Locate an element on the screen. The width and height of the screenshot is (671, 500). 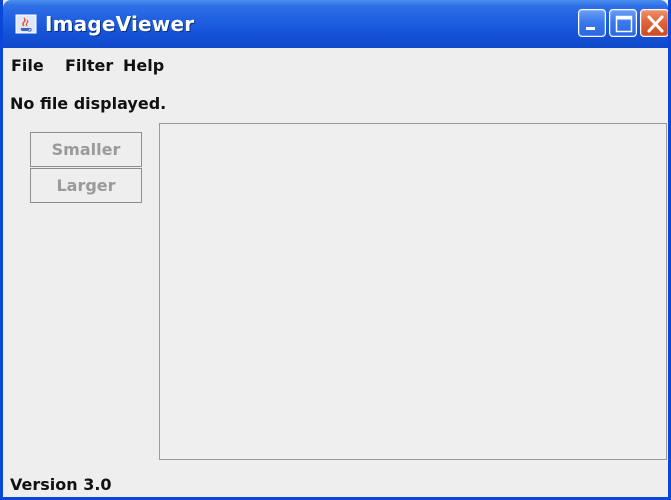
menu-file: File is located at coordinates (27, 65).